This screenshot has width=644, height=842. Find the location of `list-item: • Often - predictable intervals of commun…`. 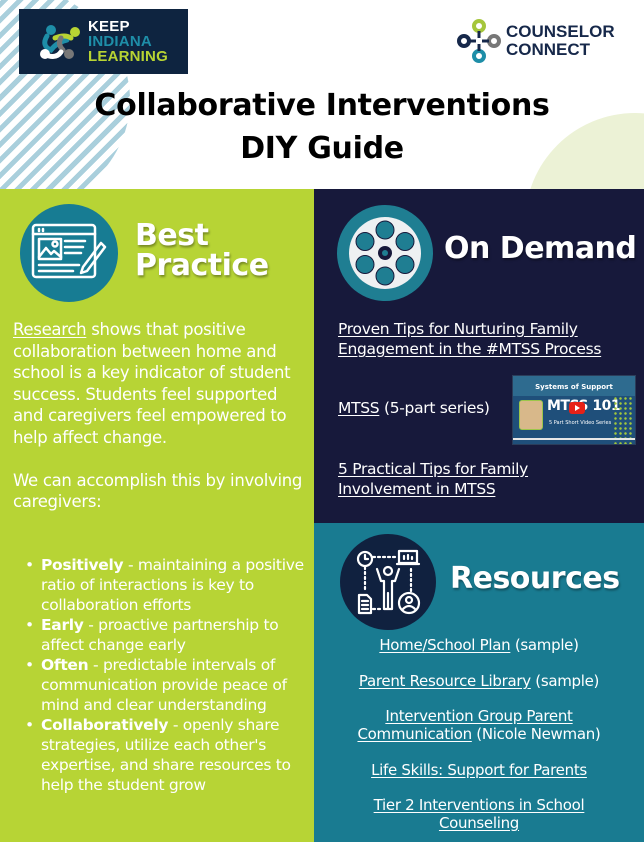

list-item: • Often - predictable intervals of commun… is located at coordinates (156, 685).